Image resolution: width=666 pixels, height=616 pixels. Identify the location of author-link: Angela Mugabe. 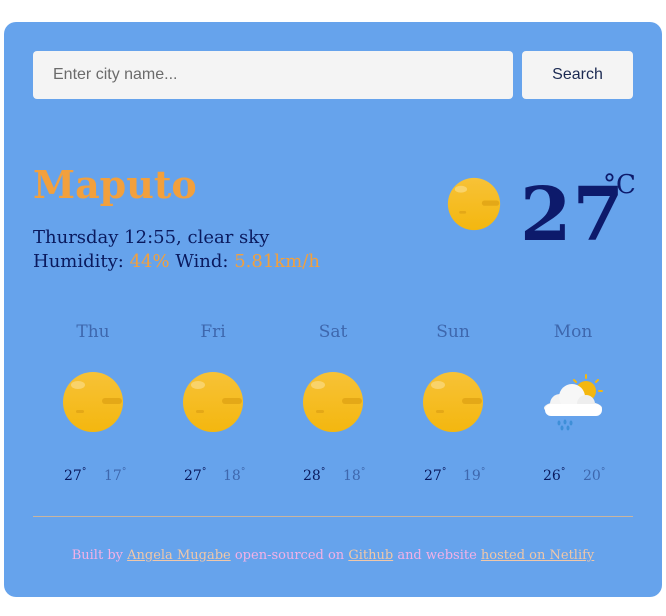
(179, 555).